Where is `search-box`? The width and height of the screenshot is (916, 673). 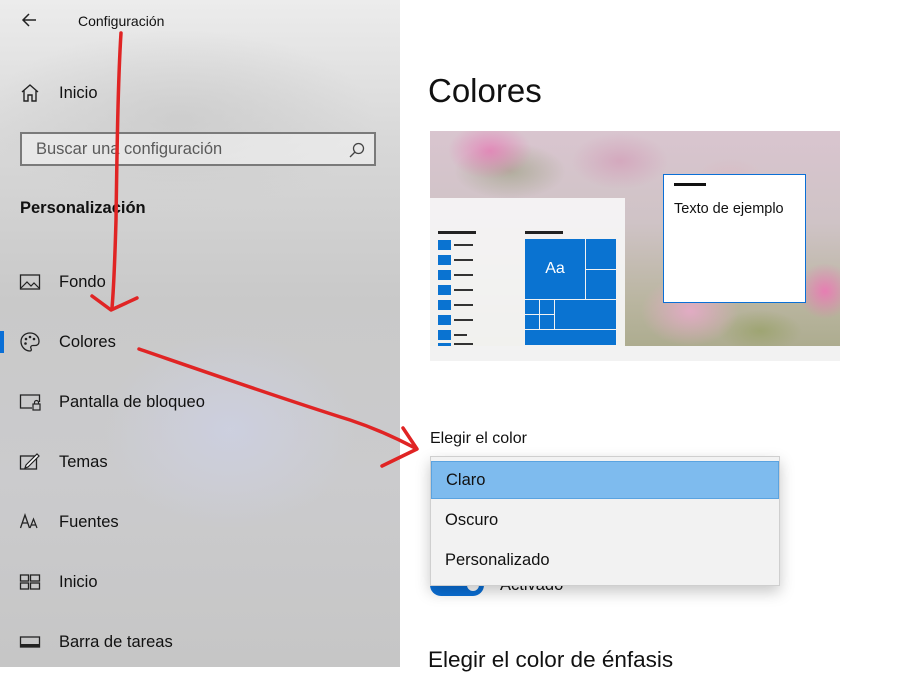
search-box is located at coordinates (198, 149).